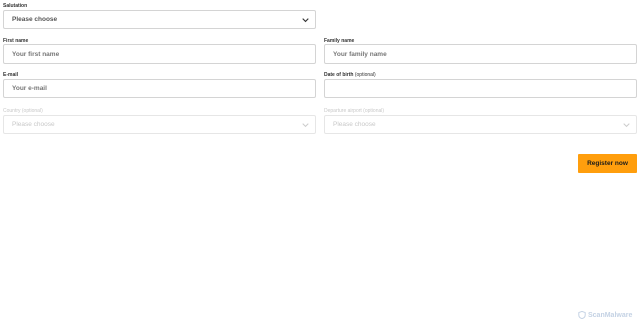  I want to click on departure-airport-select: Please choose, so click(480, 124).